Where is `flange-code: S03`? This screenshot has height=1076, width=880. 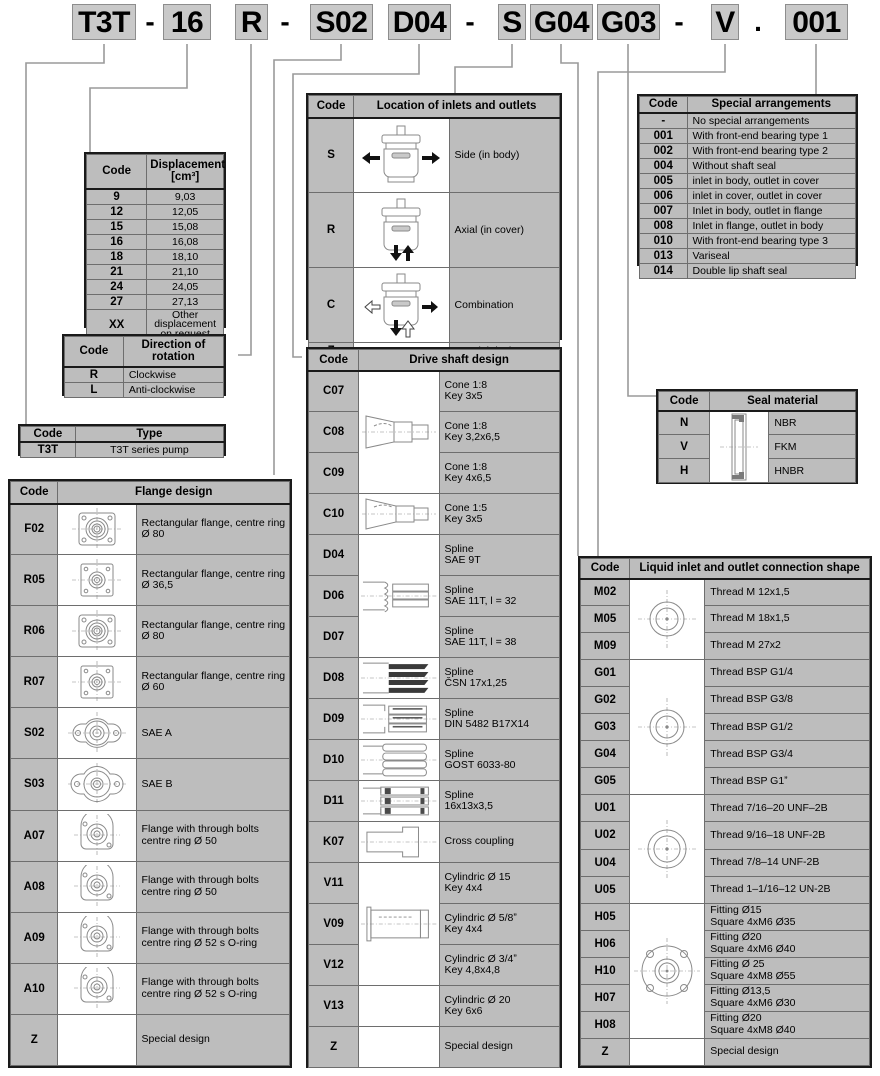 flange-code: S03 is located at coordinates (34, 784).